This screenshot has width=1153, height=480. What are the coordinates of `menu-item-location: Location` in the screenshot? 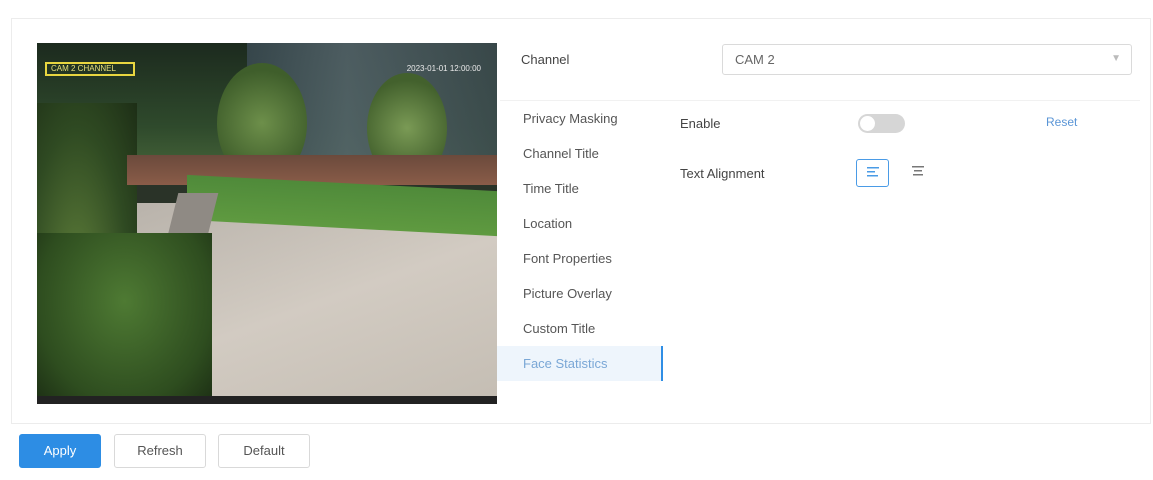 It's located at (580, 223).